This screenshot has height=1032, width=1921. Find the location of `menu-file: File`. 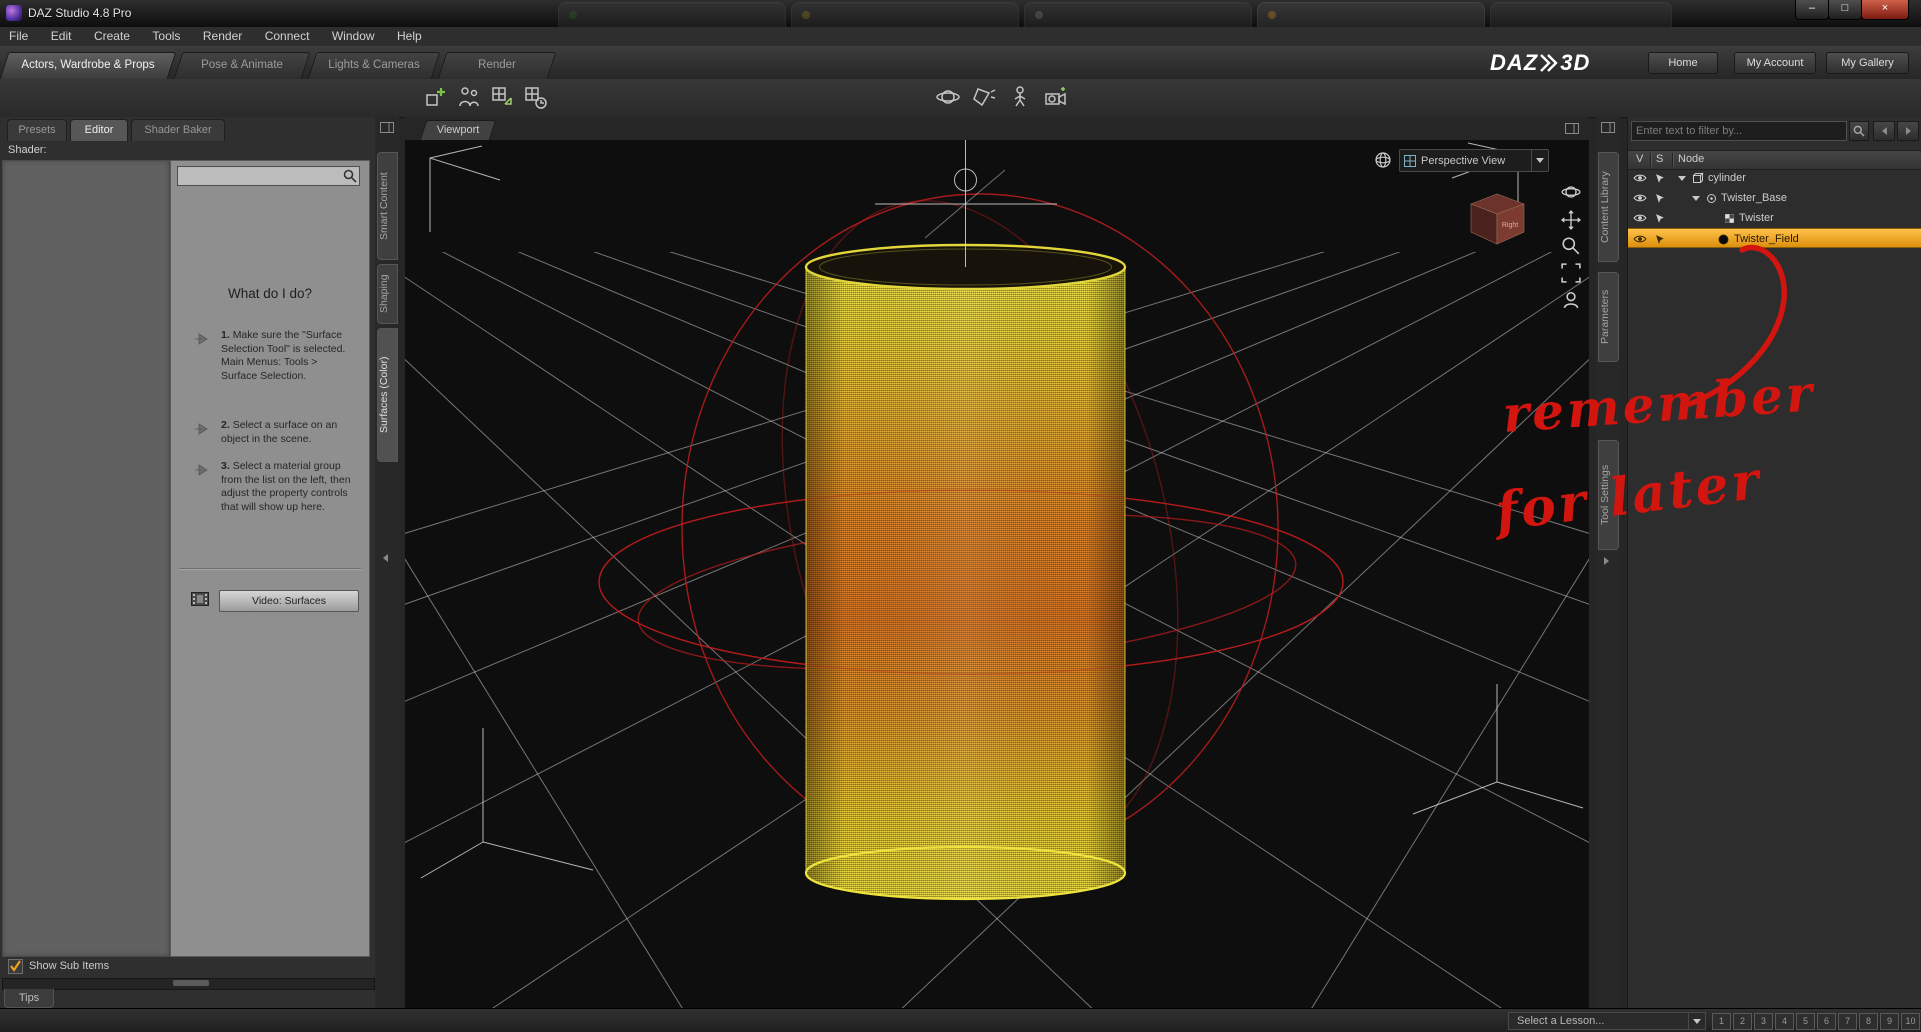

menu-file: File is located at coordinates (18, 35).